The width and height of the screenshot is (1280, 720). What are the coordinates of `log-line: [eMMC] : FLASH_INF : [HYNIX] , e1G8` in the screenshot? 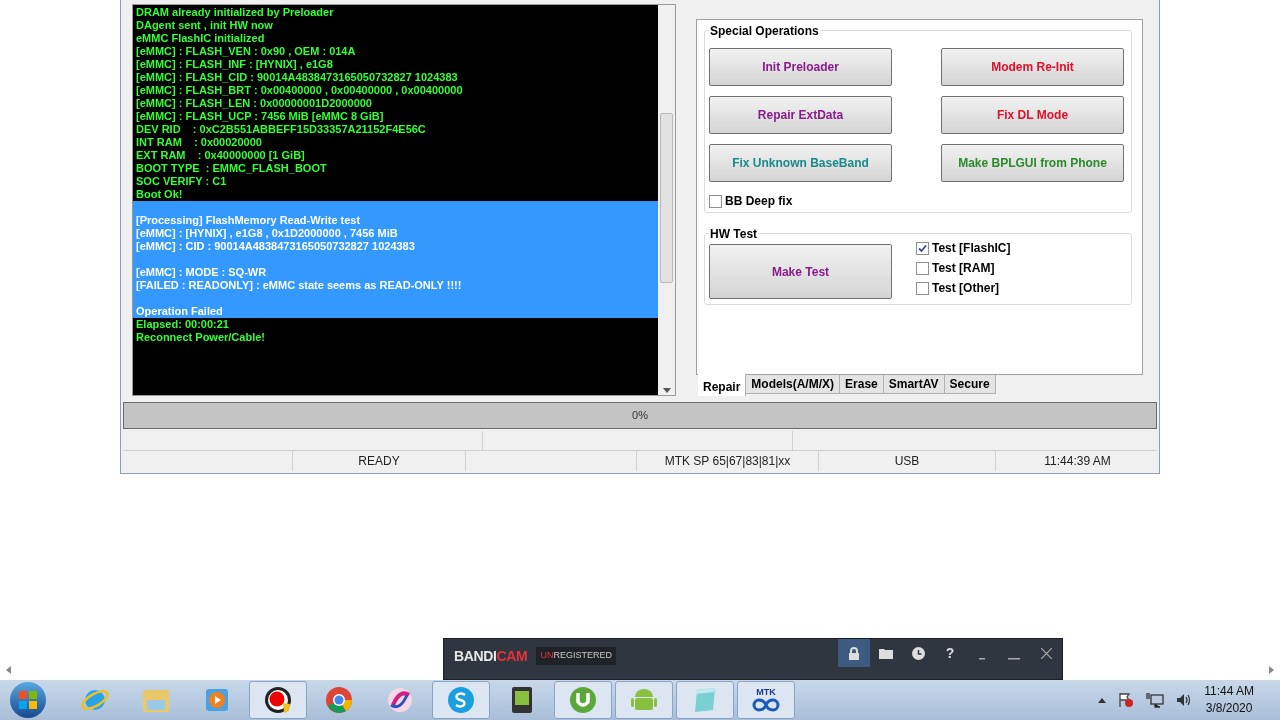 It's located at (234, 64).